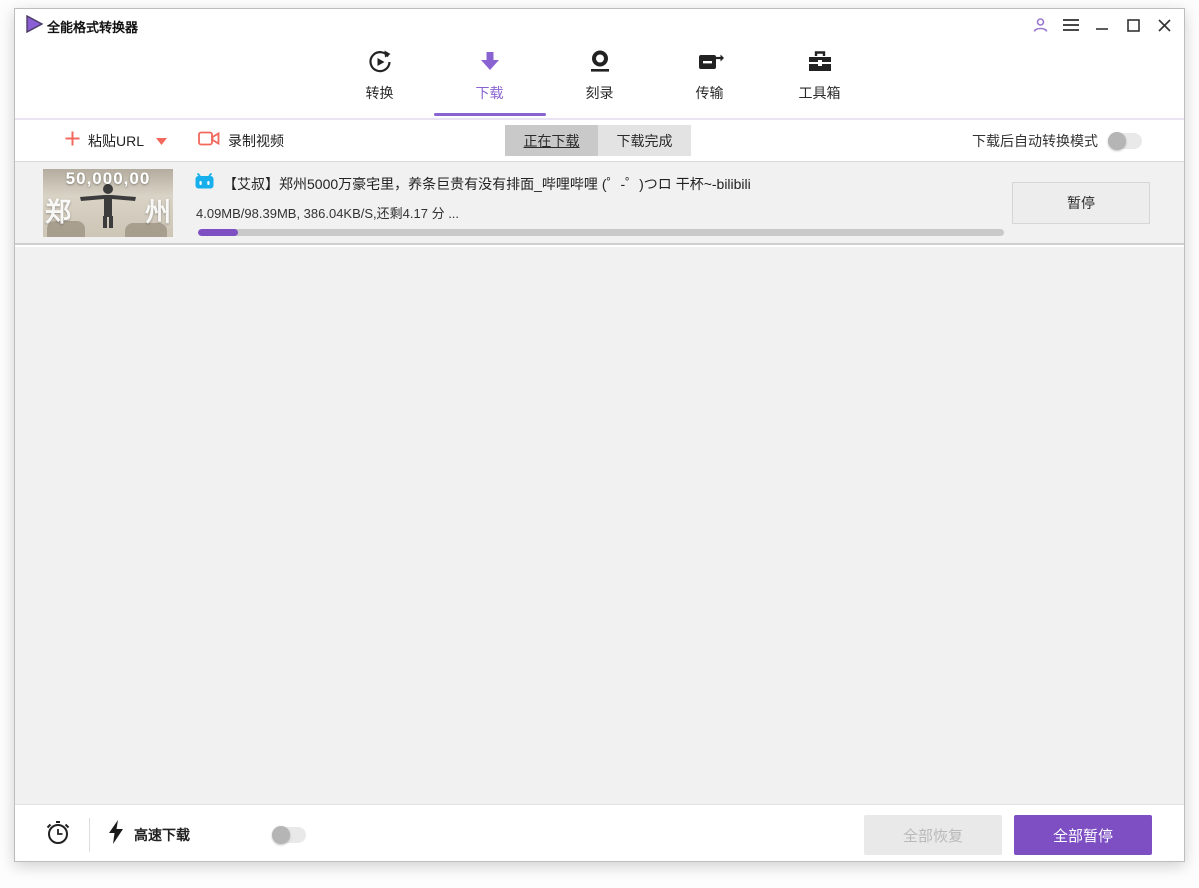  Describe the element at coordinates (1081, 203) in the screenshot. I see `pause-button: 暂停` at that location.